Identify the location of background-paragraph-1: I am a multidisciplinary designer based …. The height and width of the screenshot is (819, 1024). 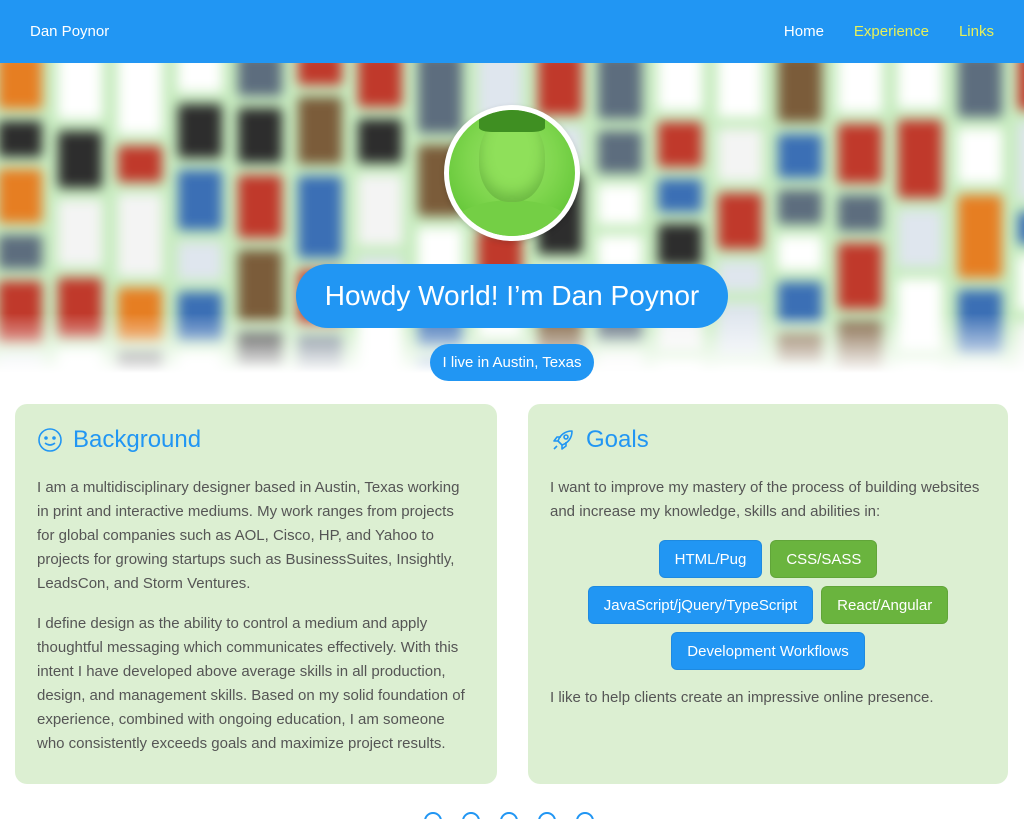
(248, 535).